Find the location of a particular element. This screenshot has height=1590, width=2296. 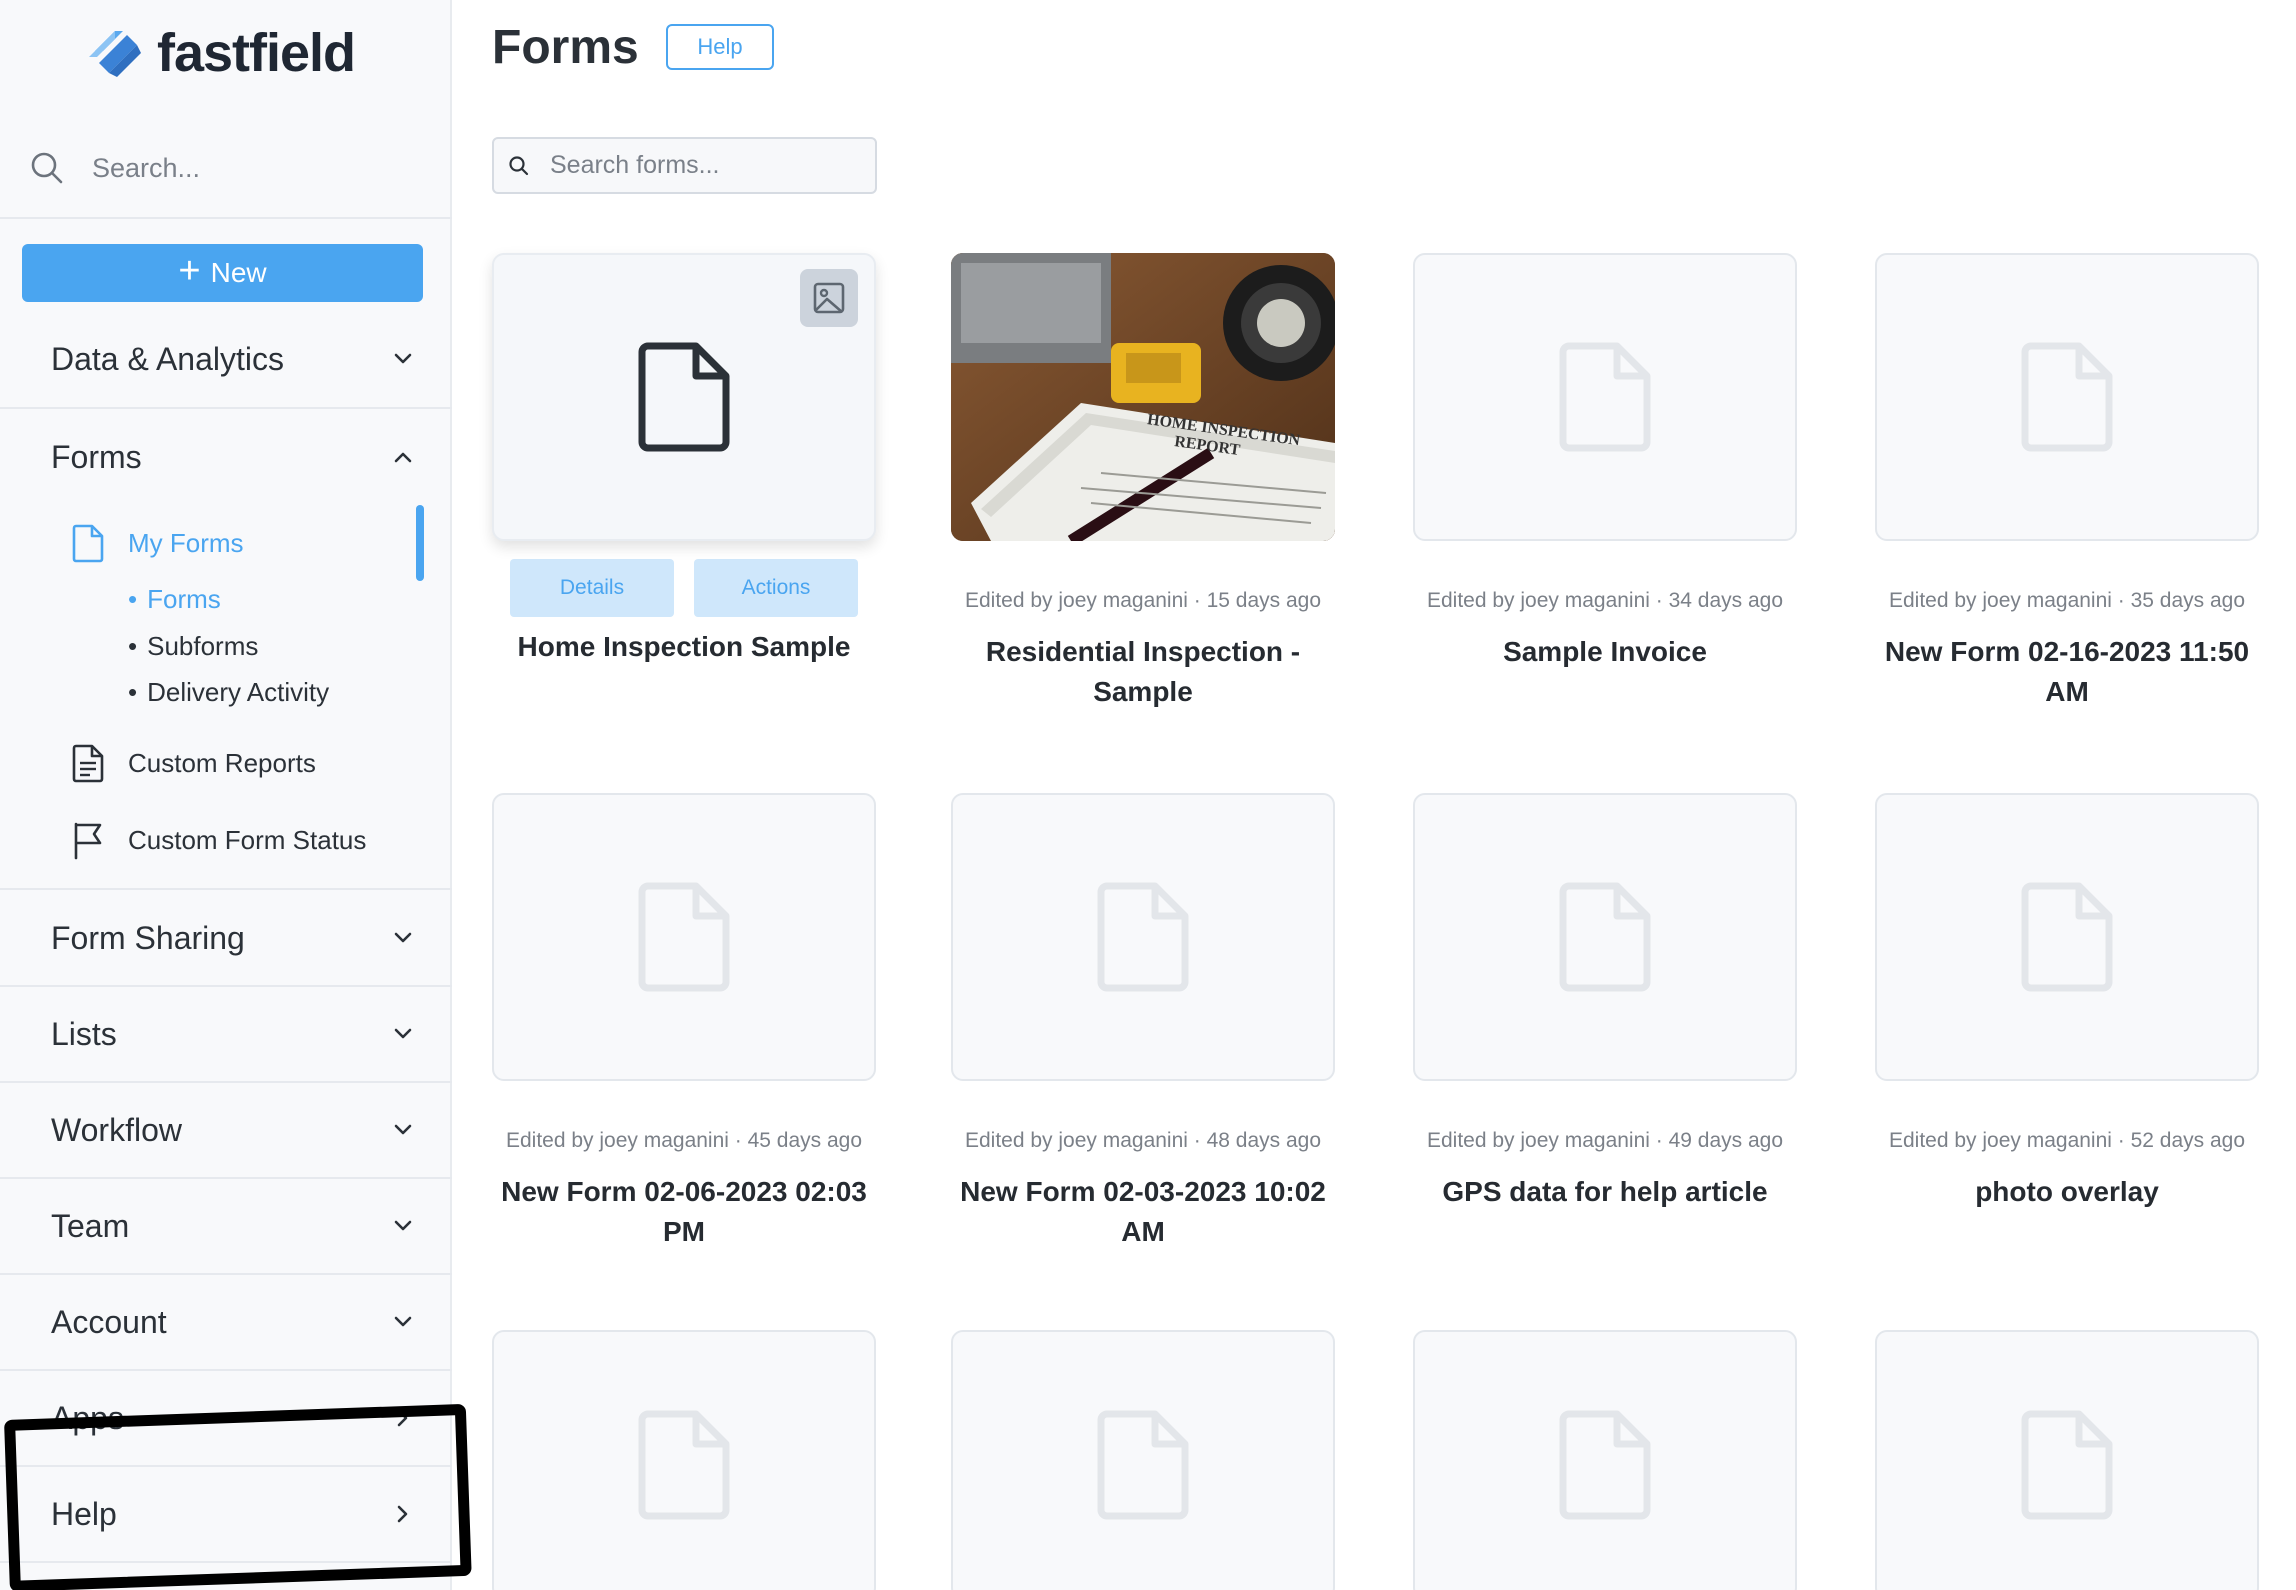

sidebar-item-custom-reports: Custom Reports is located at coordinates (193, 763).